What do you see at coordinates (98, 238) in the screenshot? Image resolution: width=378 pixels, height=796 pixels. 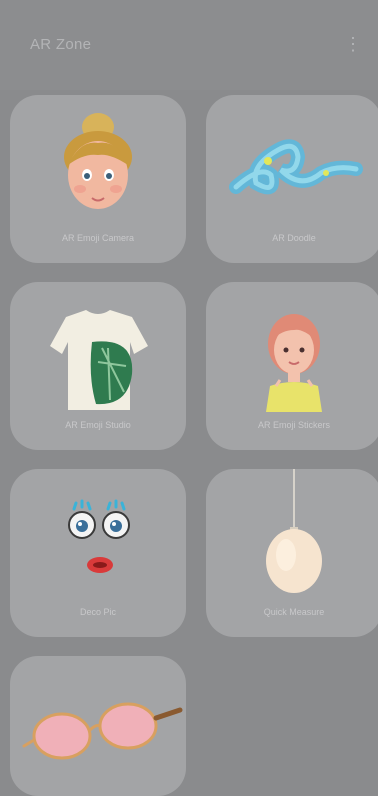 I see `tile-label: AR Emoji Camera` at bounding box center [98, 238].